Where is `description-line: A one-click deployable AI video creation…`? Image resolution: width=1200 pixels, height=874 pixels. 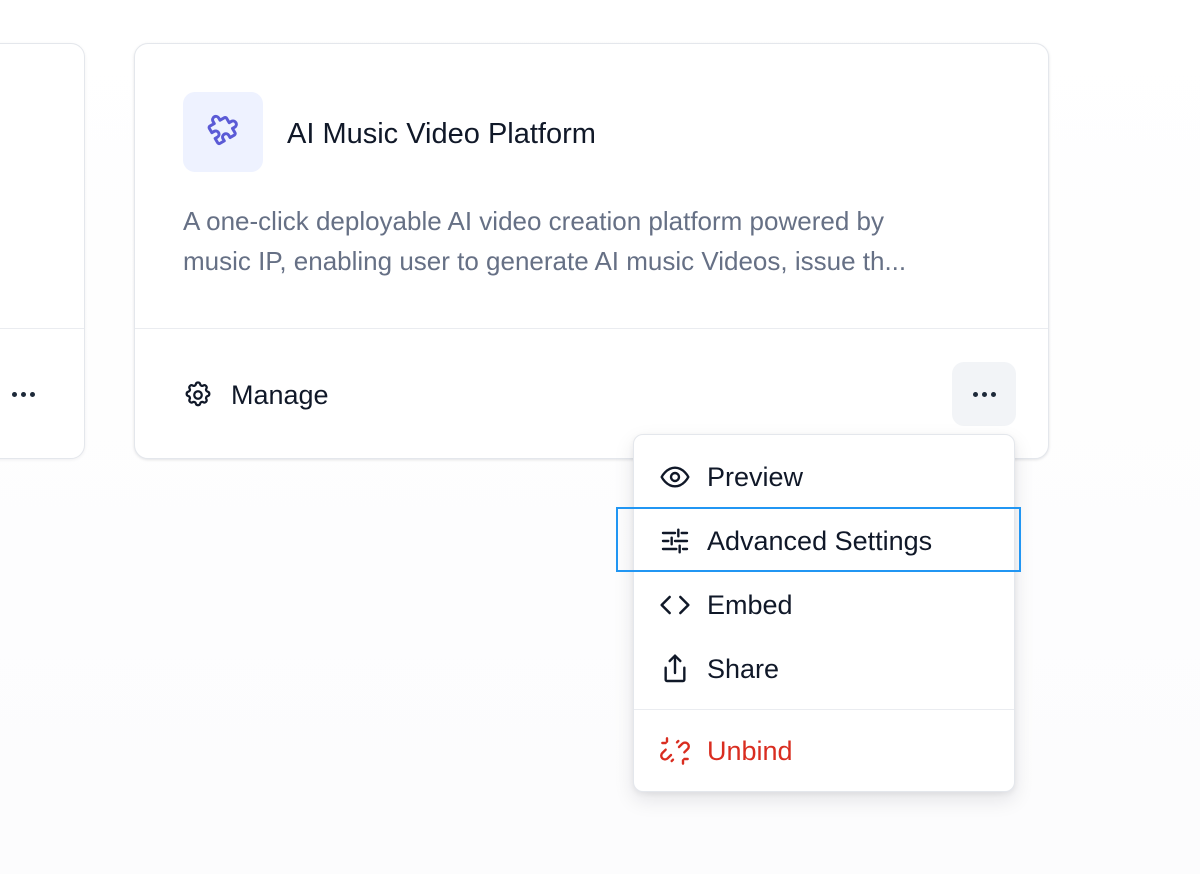
description-line: A one-click deployable AI video creation… is located at coordinates (533, 221).